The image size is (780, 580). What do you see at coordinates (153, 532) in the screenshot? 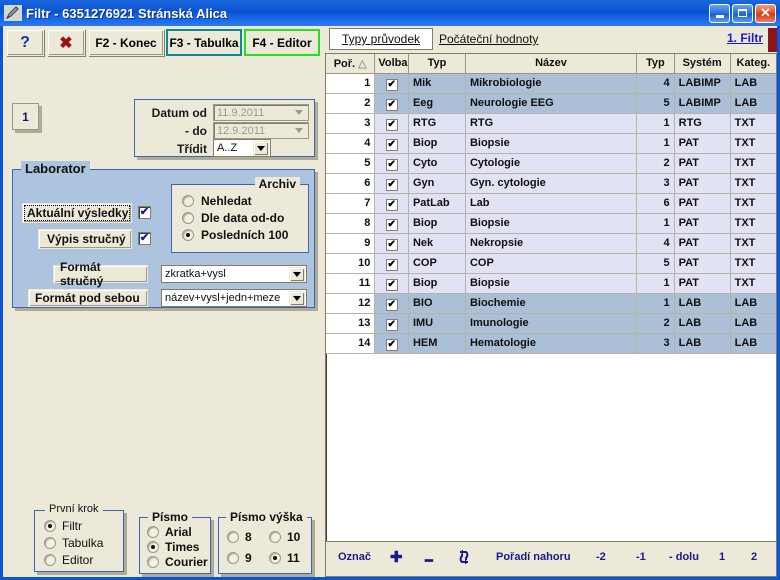
I see `pismo-radio-arial` at bounding box center [153, 532].